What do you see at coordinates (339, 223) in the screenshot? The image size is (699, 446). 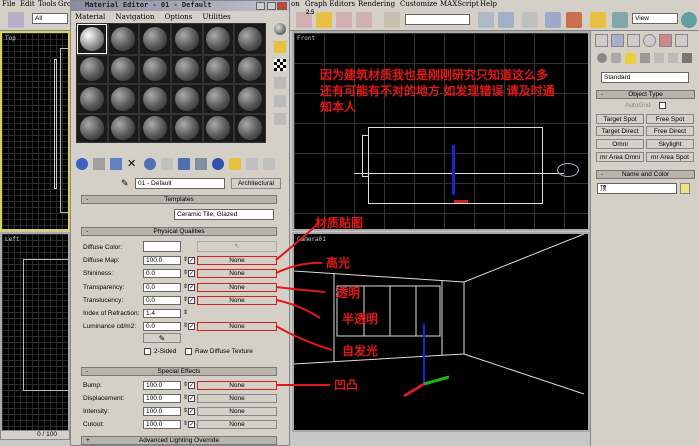 I see `annotation-diffuse-map: 材质贴图` at bounding box center [339, 223].